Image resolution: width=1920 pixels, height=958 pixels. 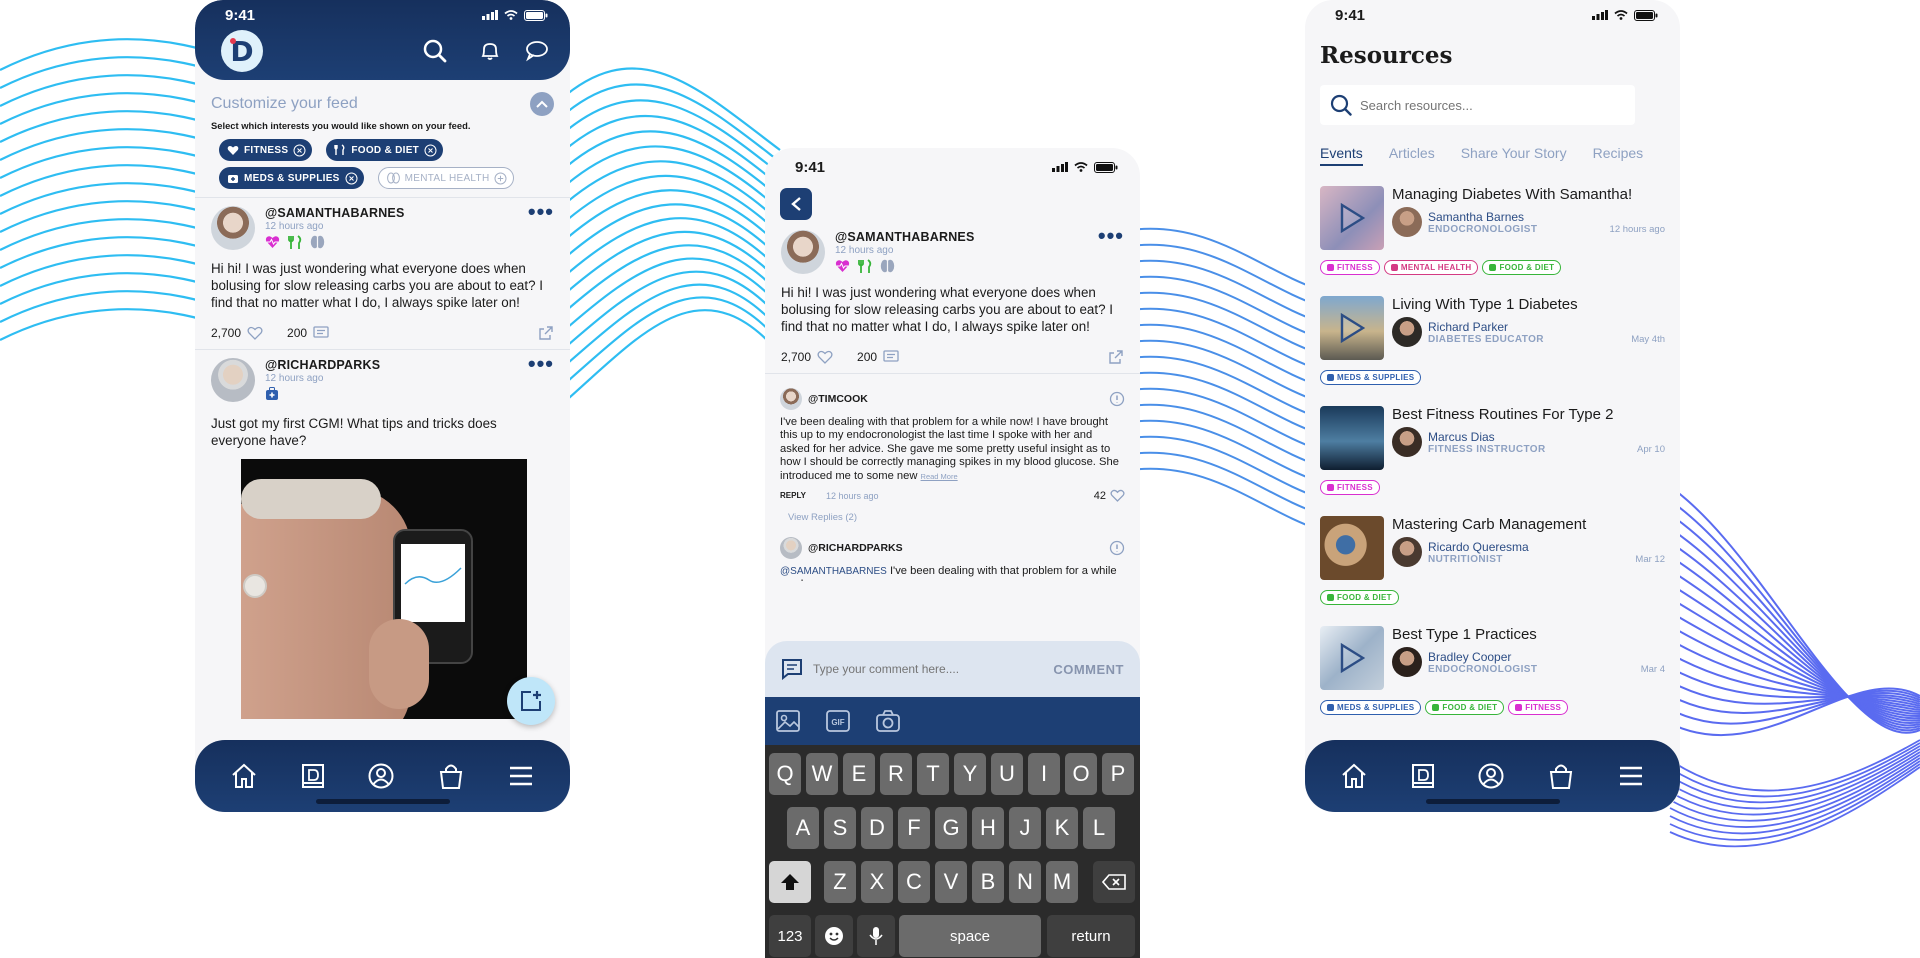 What do you see at coordinates (1091, 936) in the screenshot?
I see `return-key: return` at bounding box center [1091, 936].